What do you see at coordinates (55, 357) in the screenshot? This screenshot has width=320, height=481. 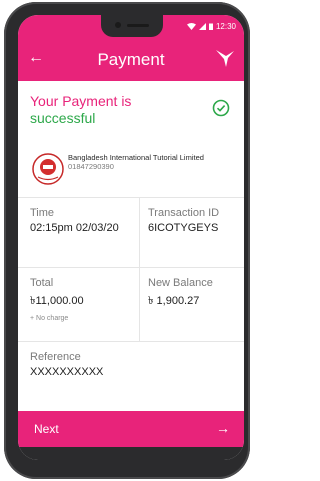 I see `reference-label: Reference` at bounding box center [55, 357].